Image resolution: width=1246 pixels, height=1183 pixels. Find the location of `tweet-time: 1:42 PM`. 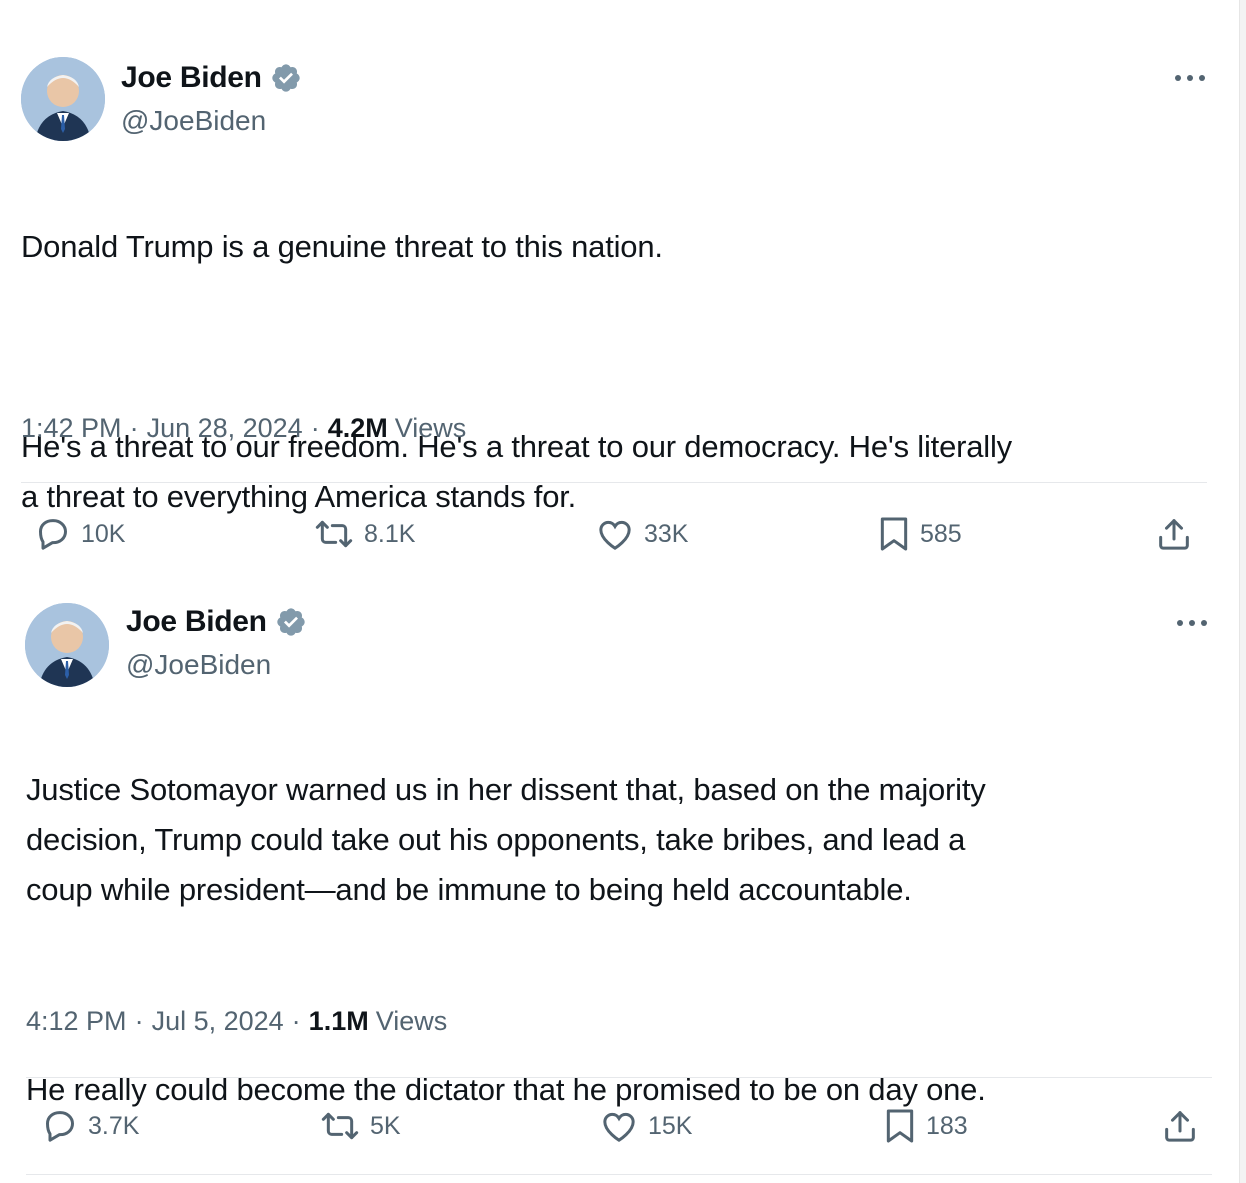

tweet-time: 1:42 PM is located at coordinates (71, 428).